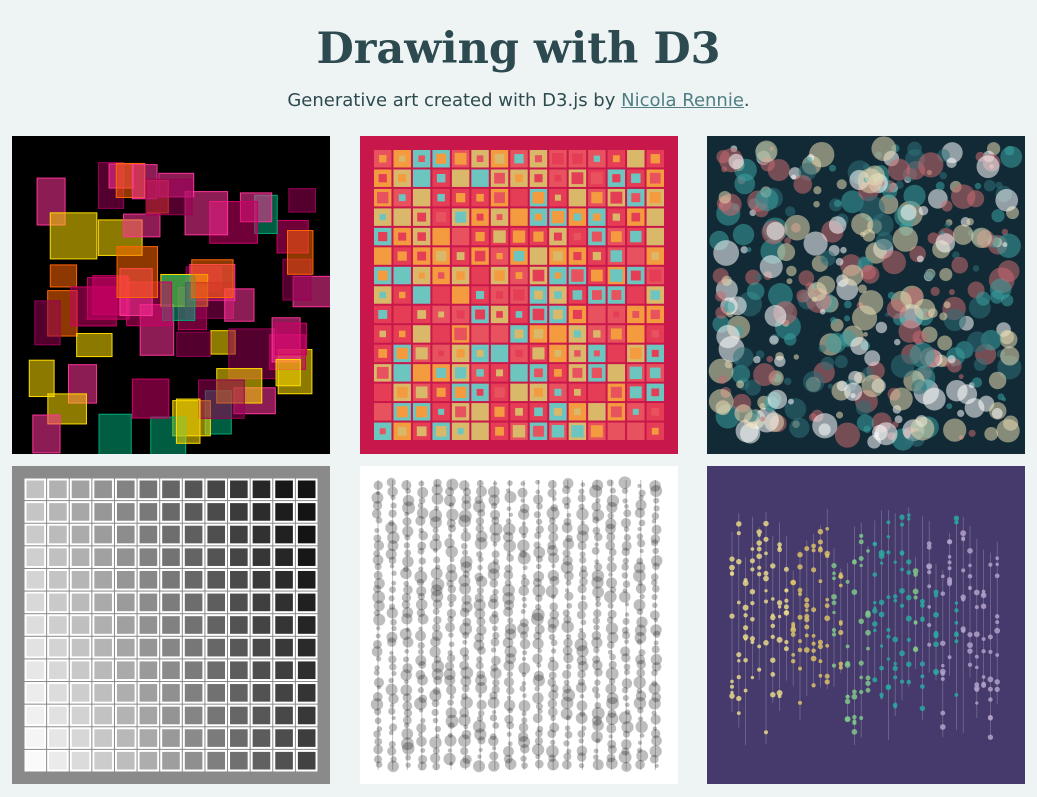 This screenshot has width=1037, height=797. I want to click on artwork-dot-columns, so click(519, 625).